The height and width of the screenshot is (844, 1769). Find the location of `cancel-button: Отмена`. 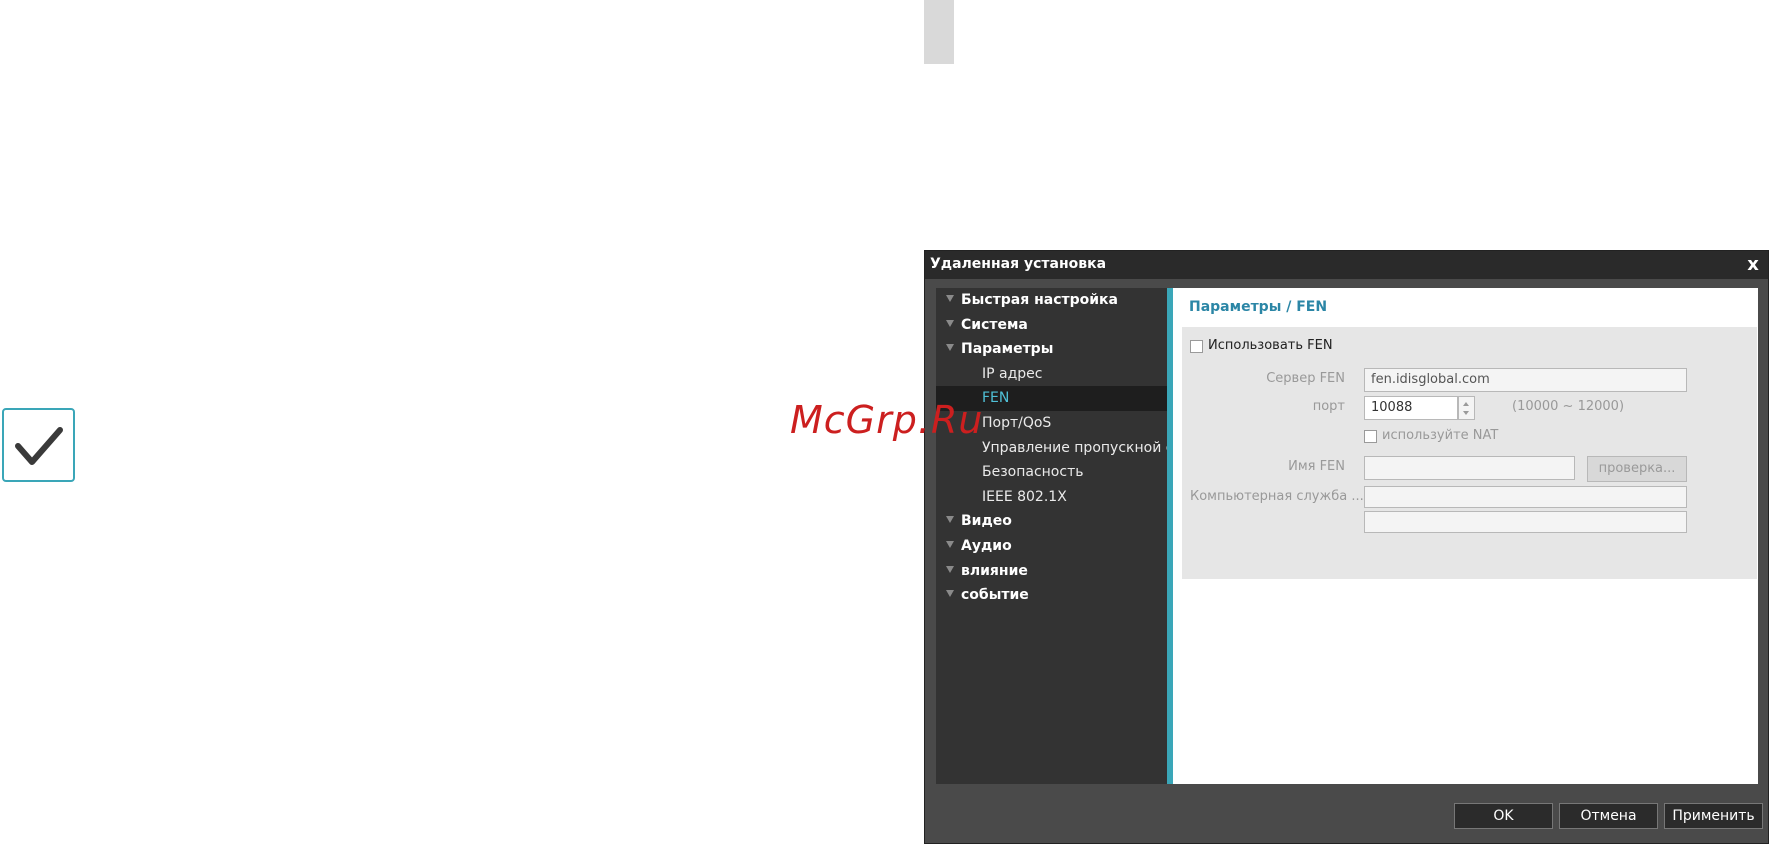

cancel-button: Отмена is located at coordinates (1608, 816).